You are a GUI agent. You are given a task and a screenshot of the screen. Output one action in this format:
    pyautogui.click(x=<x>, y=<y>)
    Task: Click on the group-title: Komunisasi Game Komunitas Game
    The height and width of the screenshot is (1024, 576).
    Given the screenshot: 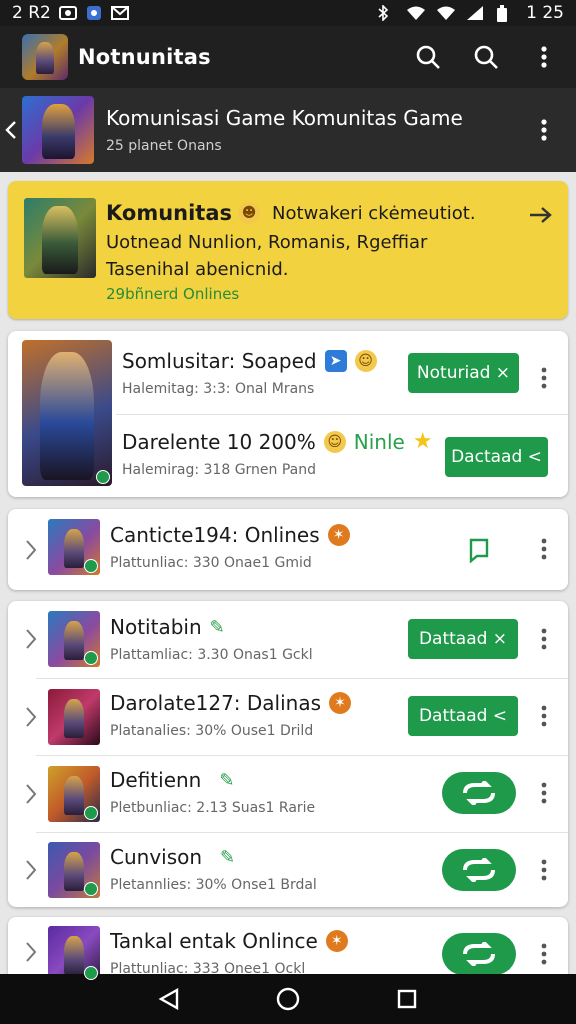 What is the action you would take?
    pyautogui.click(x=284, y=118)
    